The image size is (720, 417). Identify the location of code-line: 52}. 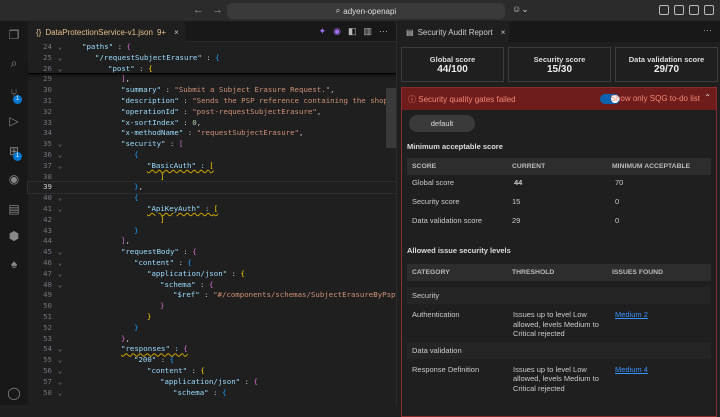
(212, 328).